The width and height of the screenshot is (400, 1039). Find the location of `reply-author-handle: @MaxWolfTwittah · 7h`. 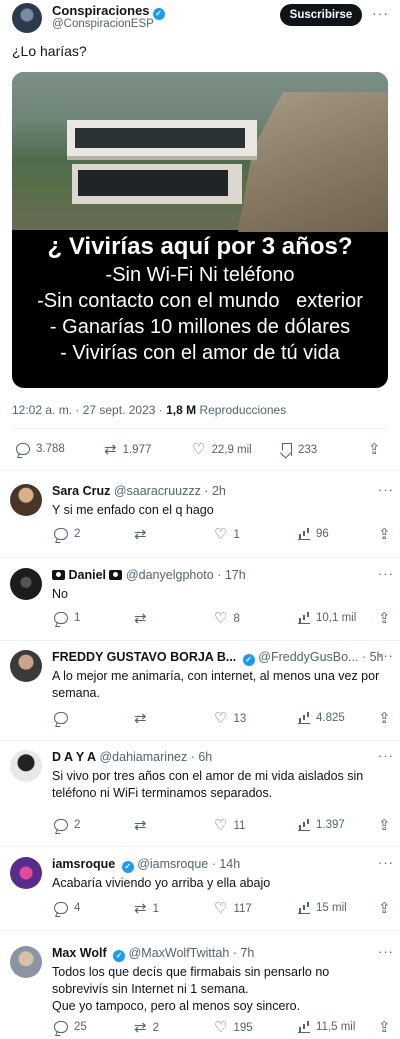

reply-author-handle: @MaxWolfTwittah · 7h is located at coordinates (192, 953).